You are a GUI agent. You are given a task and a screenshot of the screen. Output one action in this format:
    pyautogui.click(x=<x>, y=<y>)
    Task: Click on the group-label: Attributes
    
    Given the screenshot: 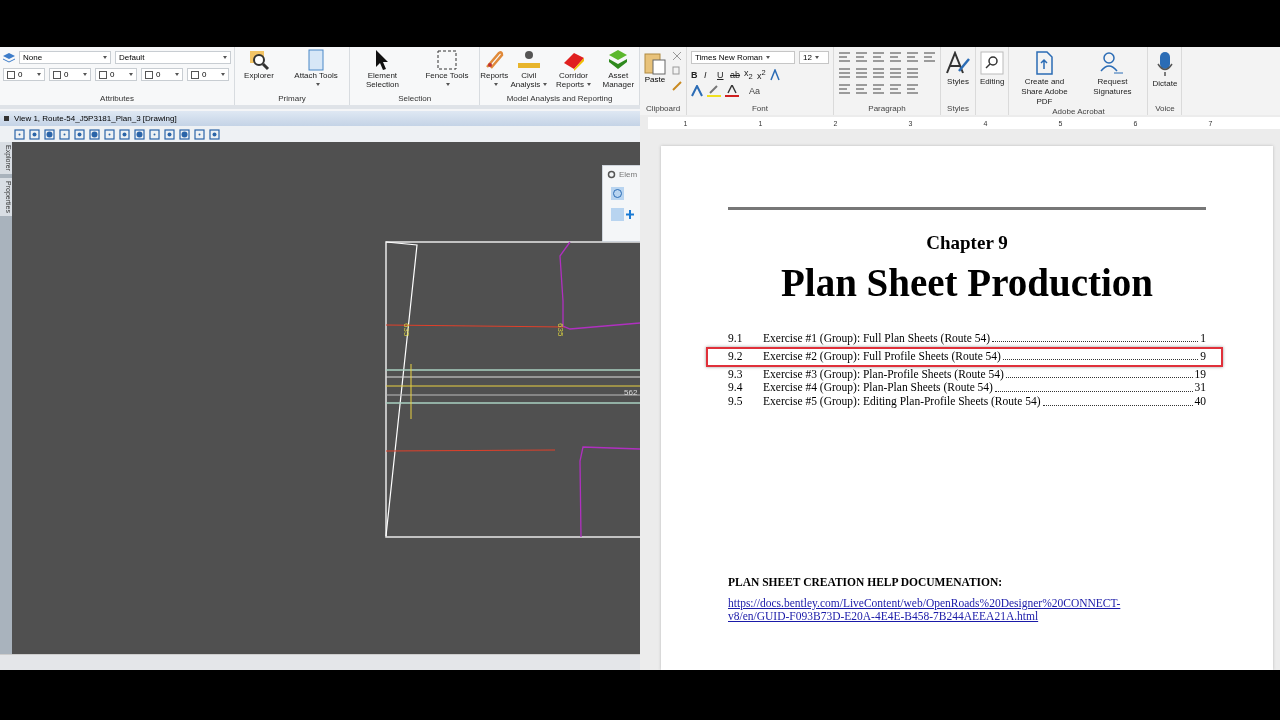 What is the action you would take?
    pyautogui.click(x=117, y=99)
    